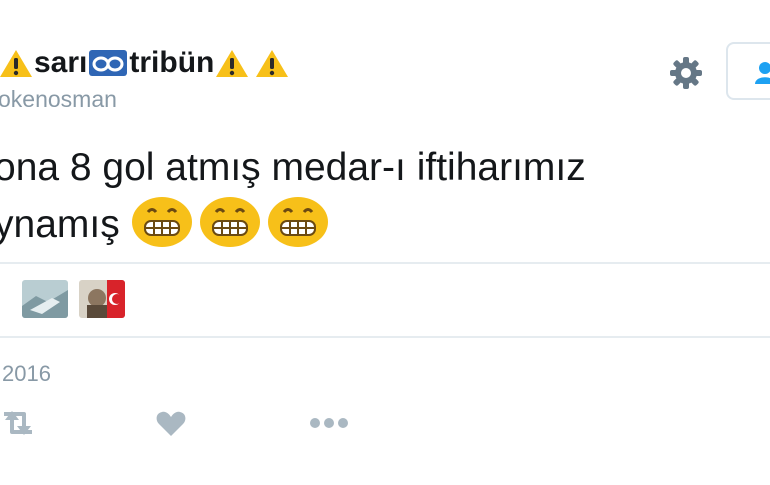  Describe the element at coordinates (172, 62) in the screenshot. I see `display-name-part: tribün` at that location.